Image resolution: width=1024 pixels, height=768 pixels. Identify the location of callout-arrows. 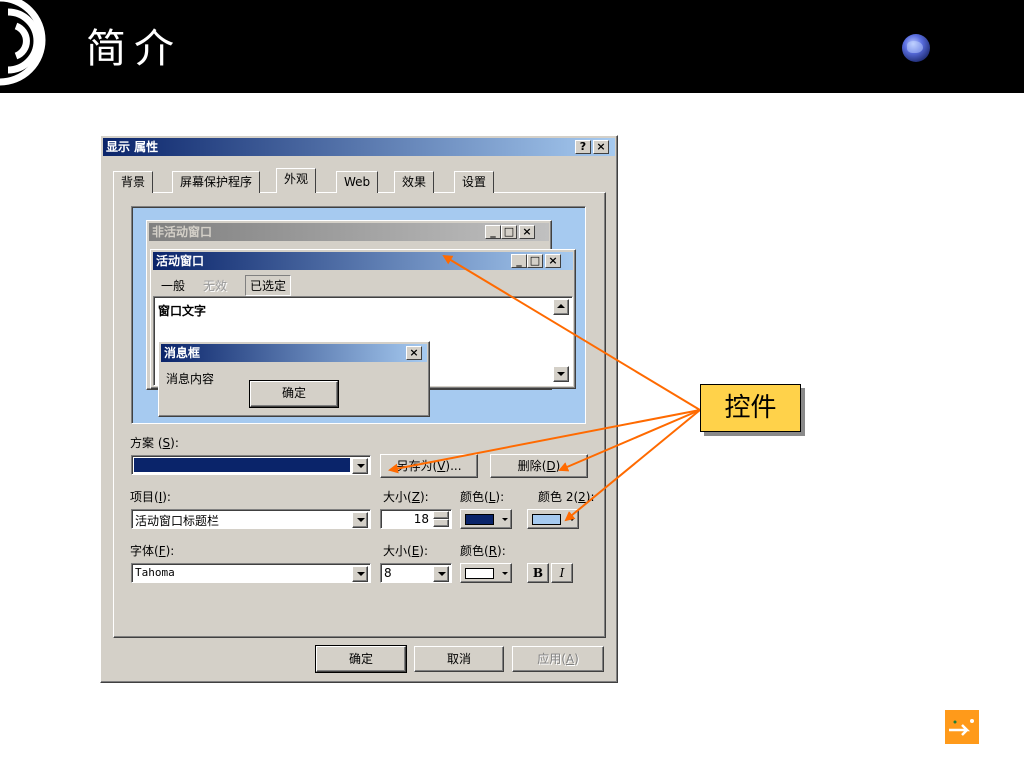
(544, 388).